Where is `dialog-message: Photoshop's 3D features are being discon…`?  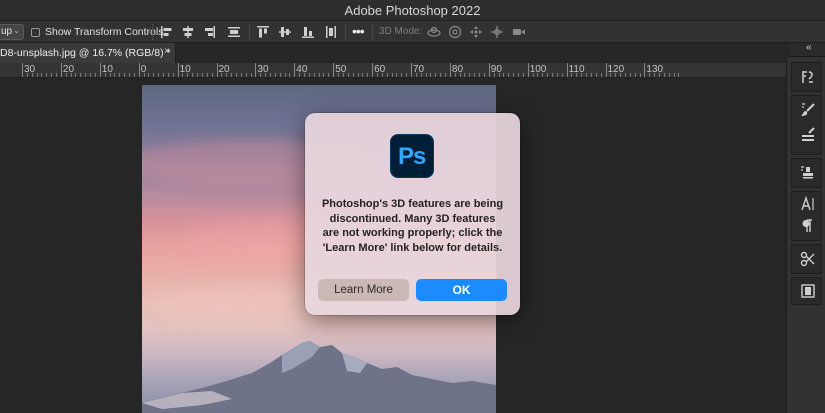
dialog-message: Photoshop's 3D features are being discon… is located at coordinates (412, 226).